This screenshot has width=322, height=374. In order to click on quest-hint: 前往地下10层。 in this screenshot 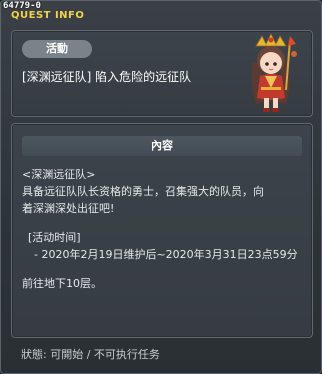, I will do `click(62, 283)`.